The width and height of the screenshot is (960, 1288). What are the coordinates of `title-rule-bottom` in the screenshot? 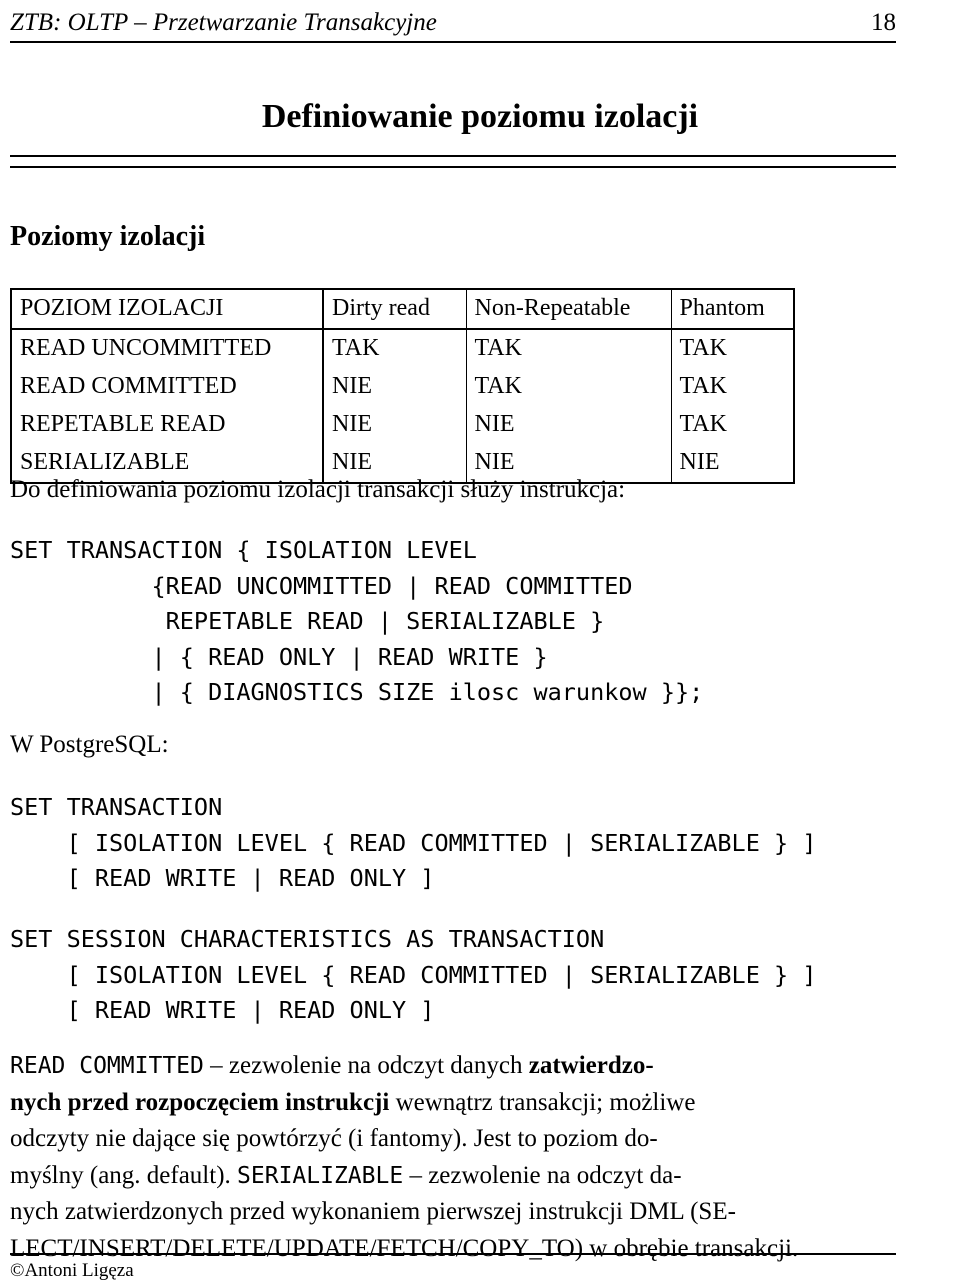 It's located at (453, 167).